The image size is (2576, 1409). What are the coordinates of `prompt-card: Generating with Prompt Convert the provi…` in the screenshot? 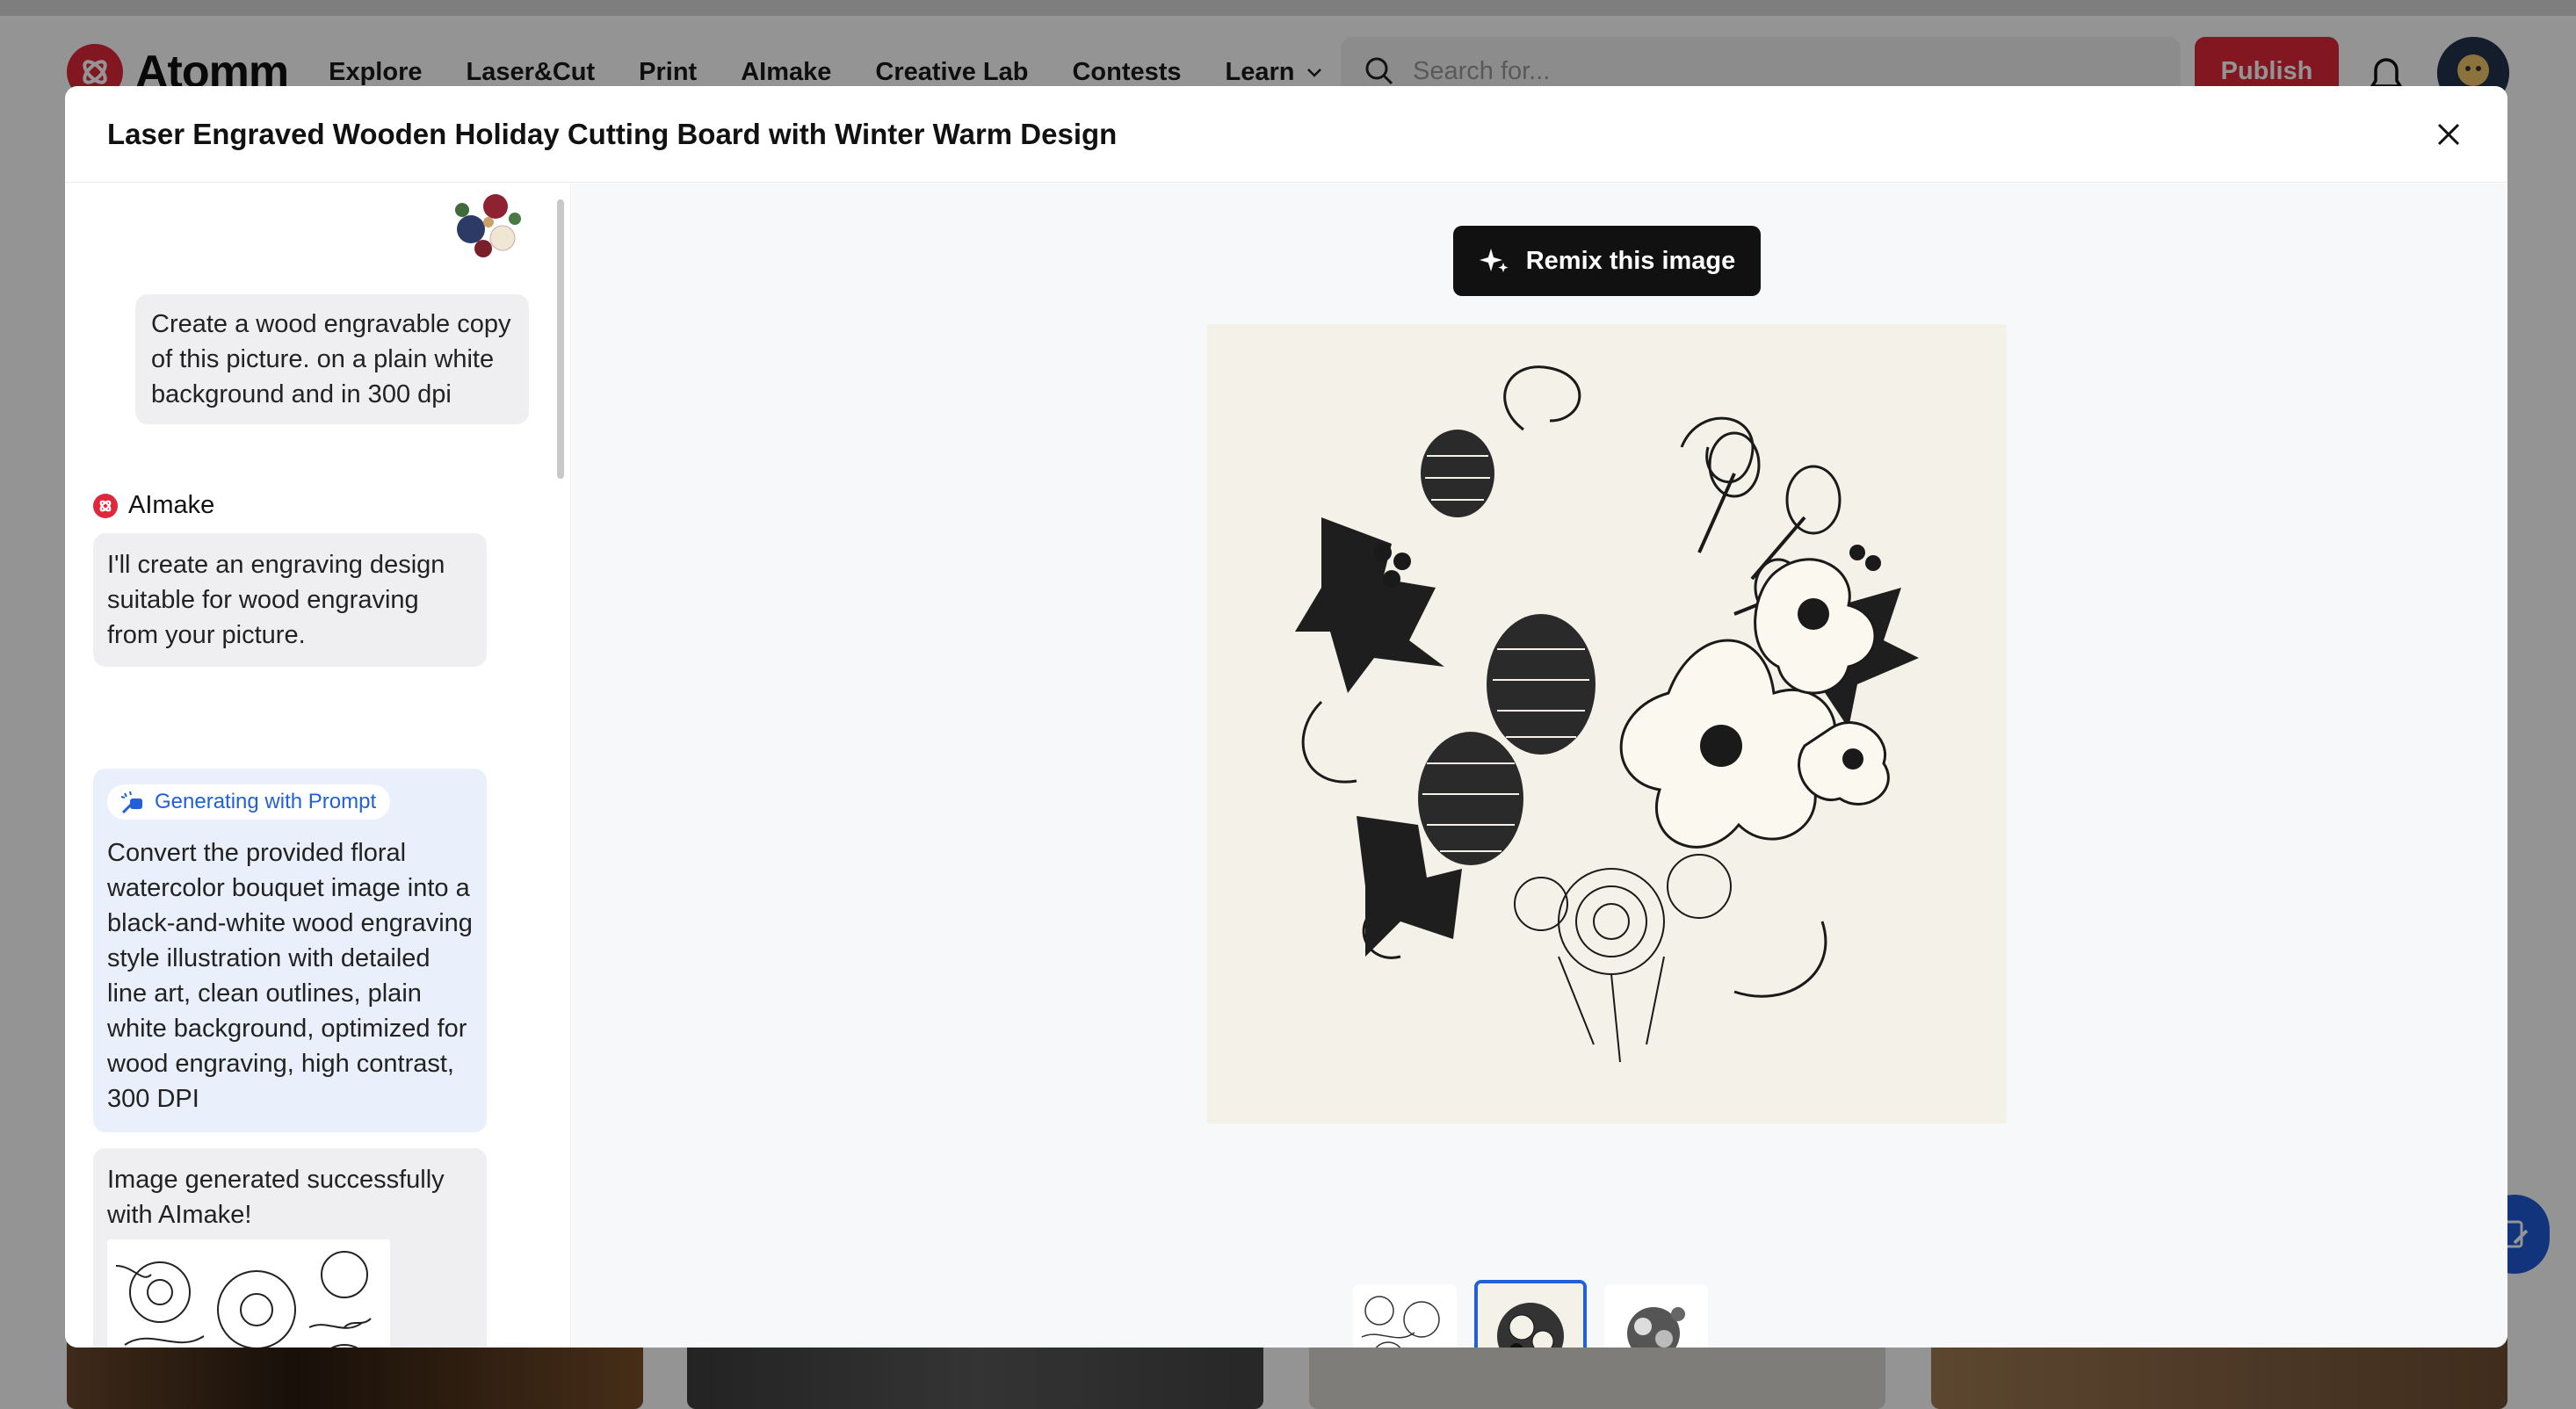 It's located at (290, 950).